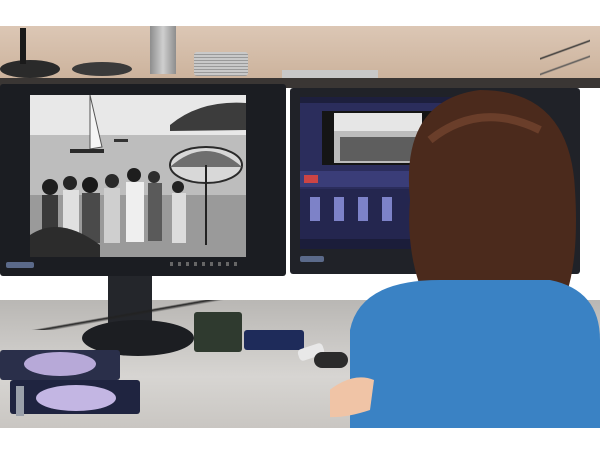 This screenshot has width=600, height=450. What do you see at coordinates (565, 56) in the screenshot?
I see `wall-cables` at bounding box center [565, 56].